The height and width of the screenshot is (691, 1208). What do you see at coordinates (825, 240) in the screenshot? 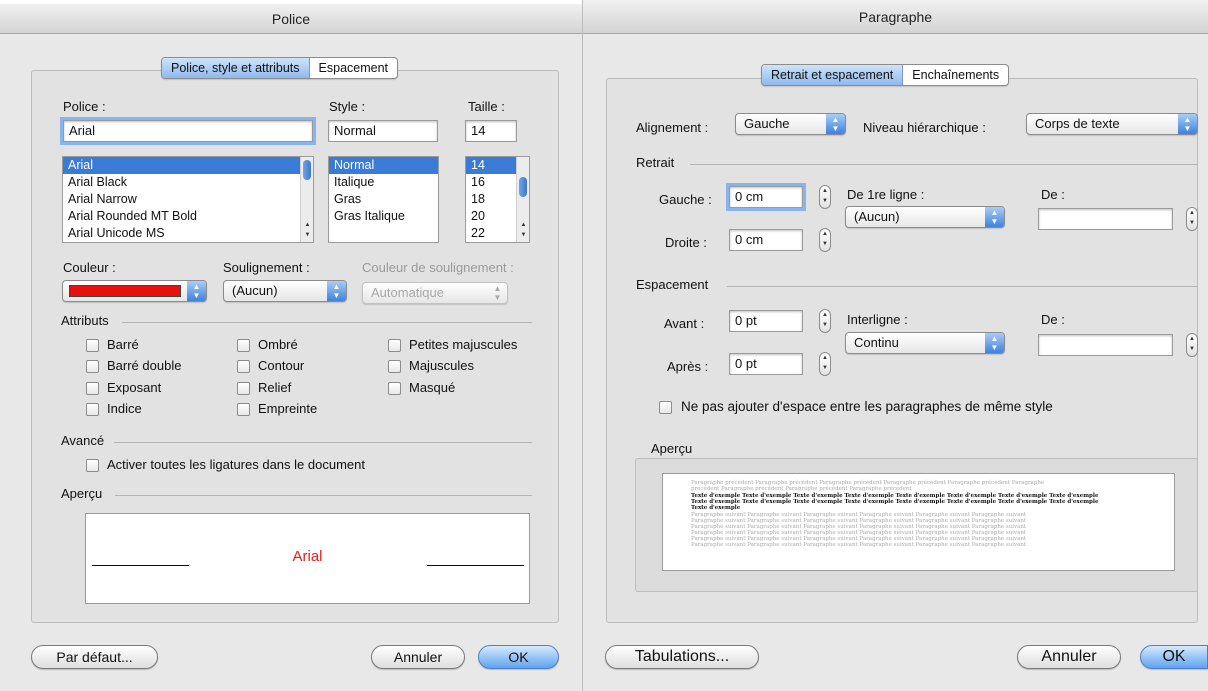
I see `right-indent-stepper-icon: ▲ ▼` at bounding box center [825, 240].